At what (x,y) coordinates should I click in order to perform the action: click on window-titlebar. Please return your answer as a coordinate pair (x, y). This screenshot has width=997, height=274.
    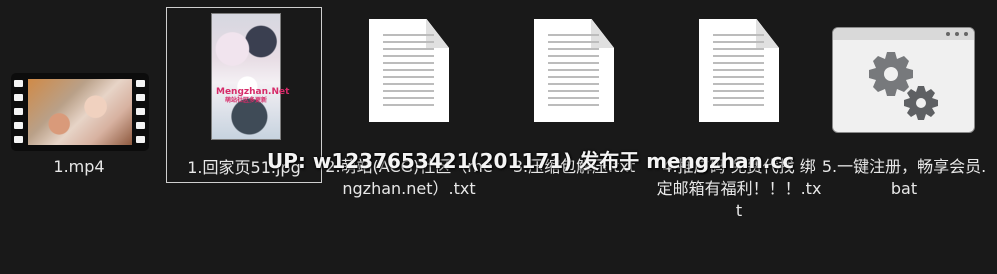
    Looking at the image, I should click on (903, 34).